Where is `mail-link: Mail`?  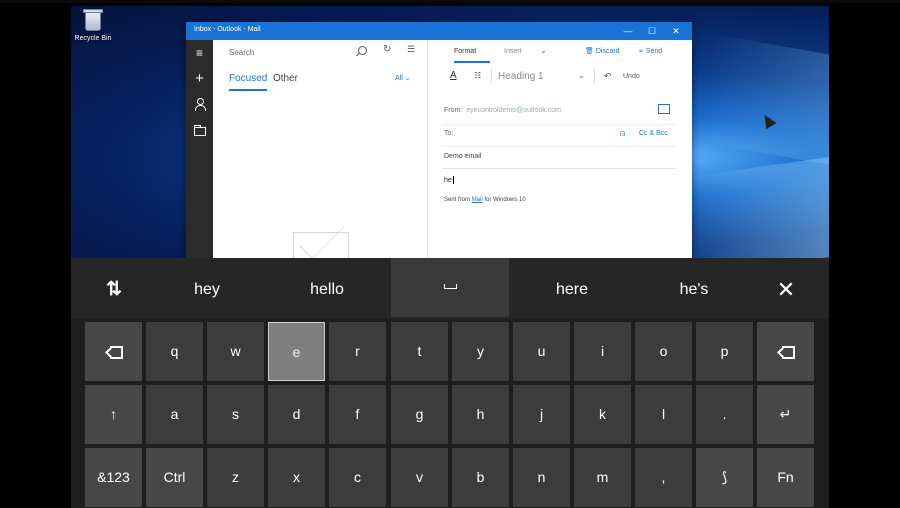
mail-link: Mail is located at coordinates (477, 200).